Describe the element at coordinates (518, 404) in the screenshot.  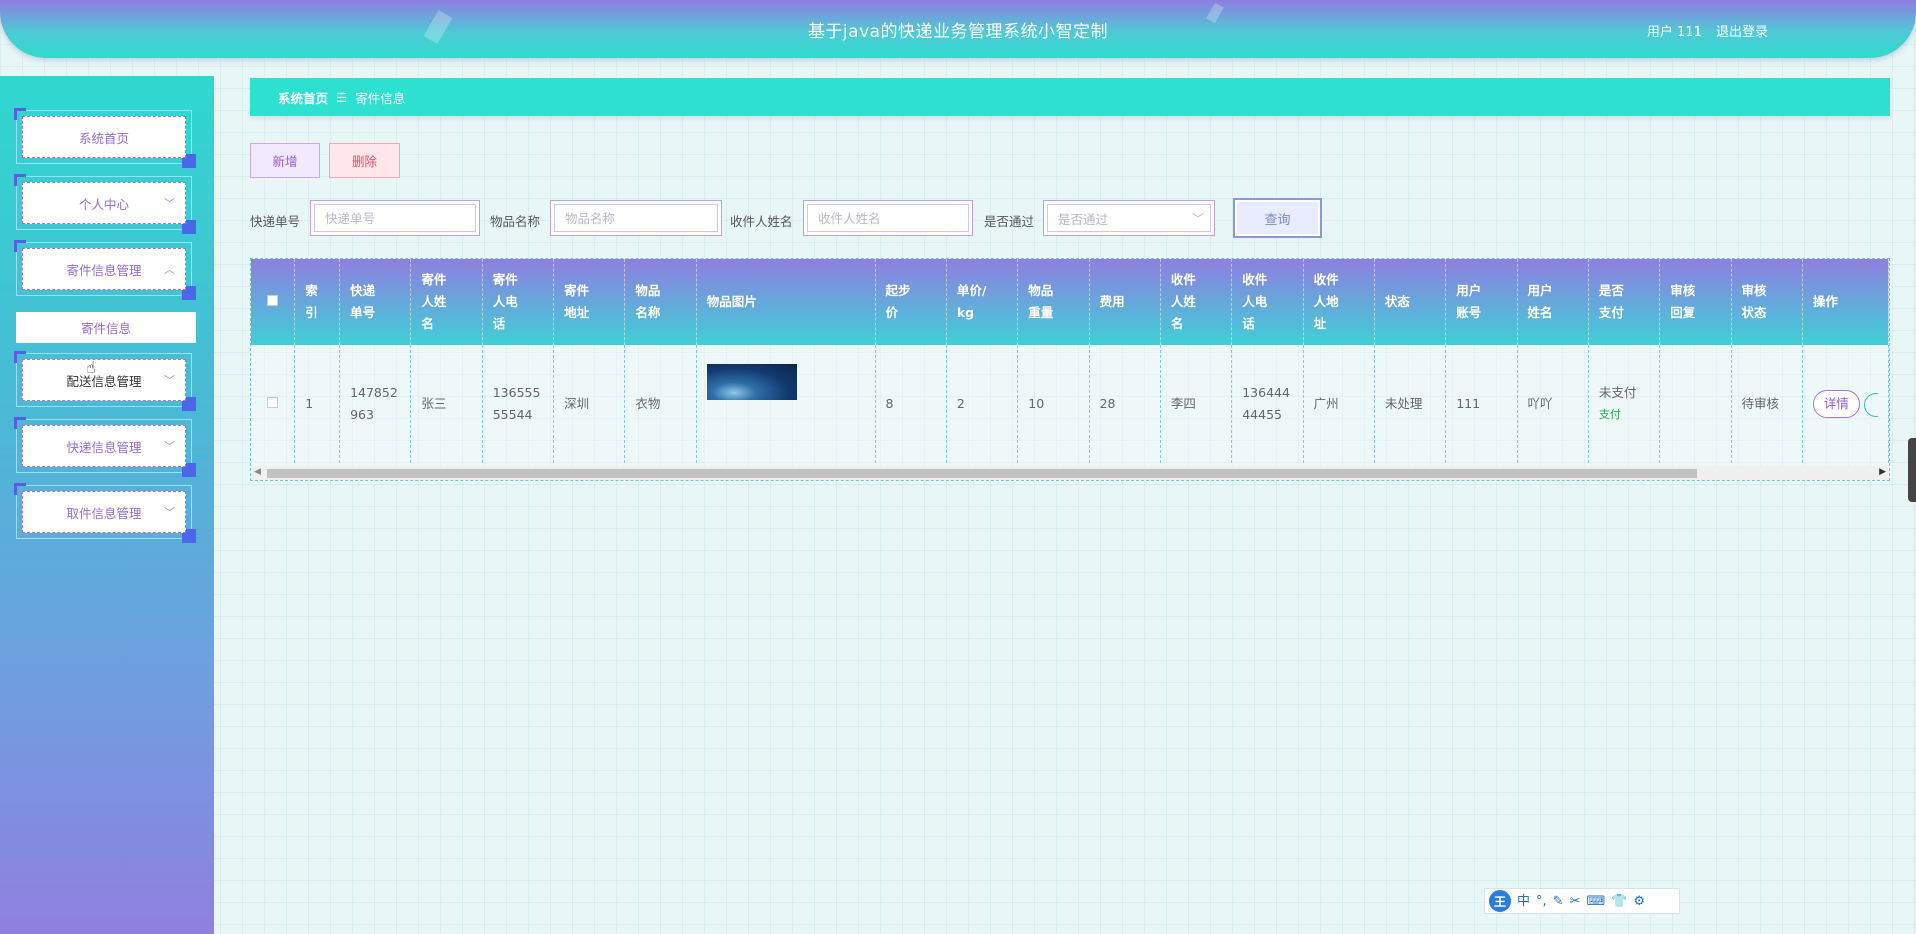
I see `cell-sender-phone: 13655555544` at that location.